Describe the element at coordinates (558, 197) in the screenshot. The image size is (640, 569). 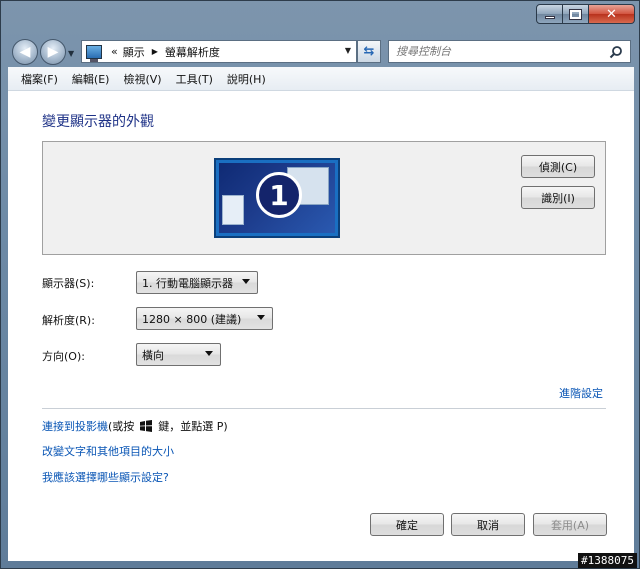
I see `identify-button: 識別(I)` at that location.